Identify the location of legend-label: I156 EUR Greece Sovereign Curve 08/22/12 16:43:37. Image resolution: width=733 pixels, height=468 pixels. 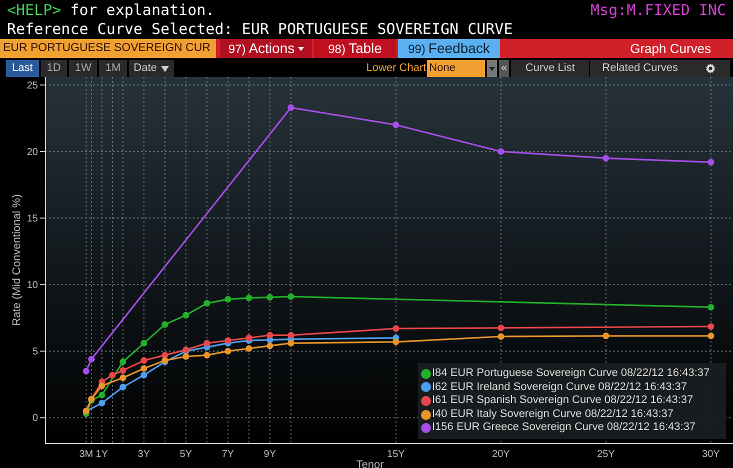
(564, 428).